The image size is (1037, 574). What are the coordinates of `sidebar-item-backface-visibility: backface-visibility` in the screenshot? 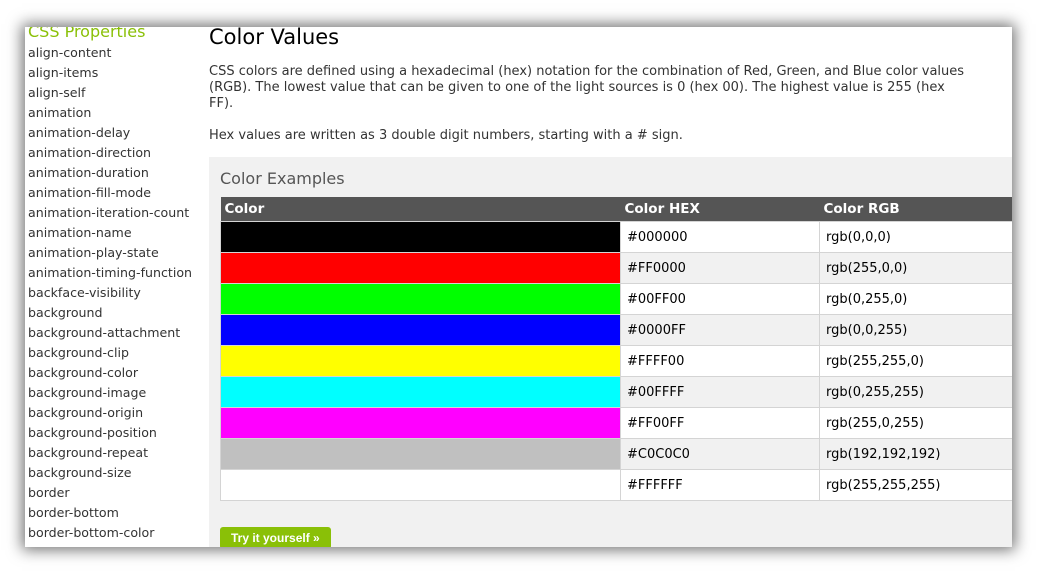 It's located at (110, 293).